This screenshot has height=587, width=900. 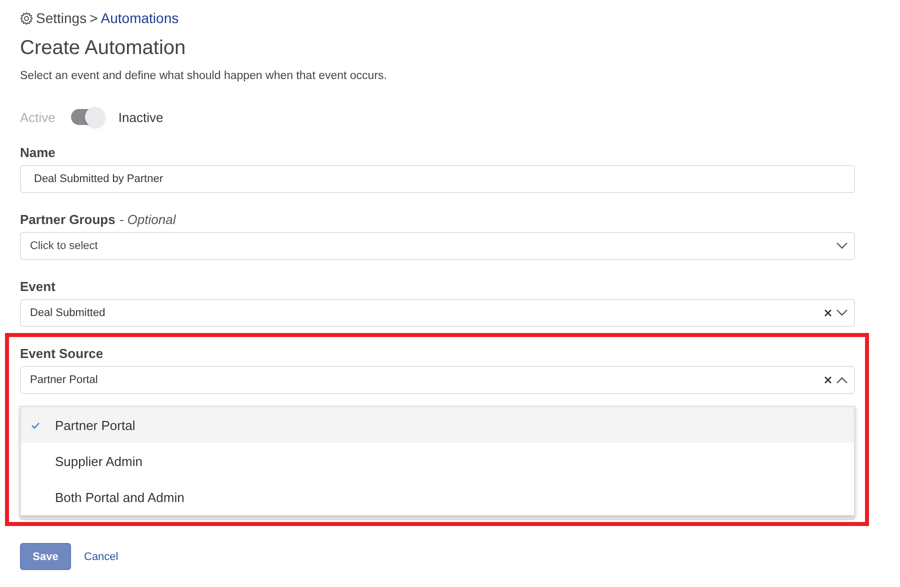 I want to click on caret-up-icon, so click(x=842, y=380).